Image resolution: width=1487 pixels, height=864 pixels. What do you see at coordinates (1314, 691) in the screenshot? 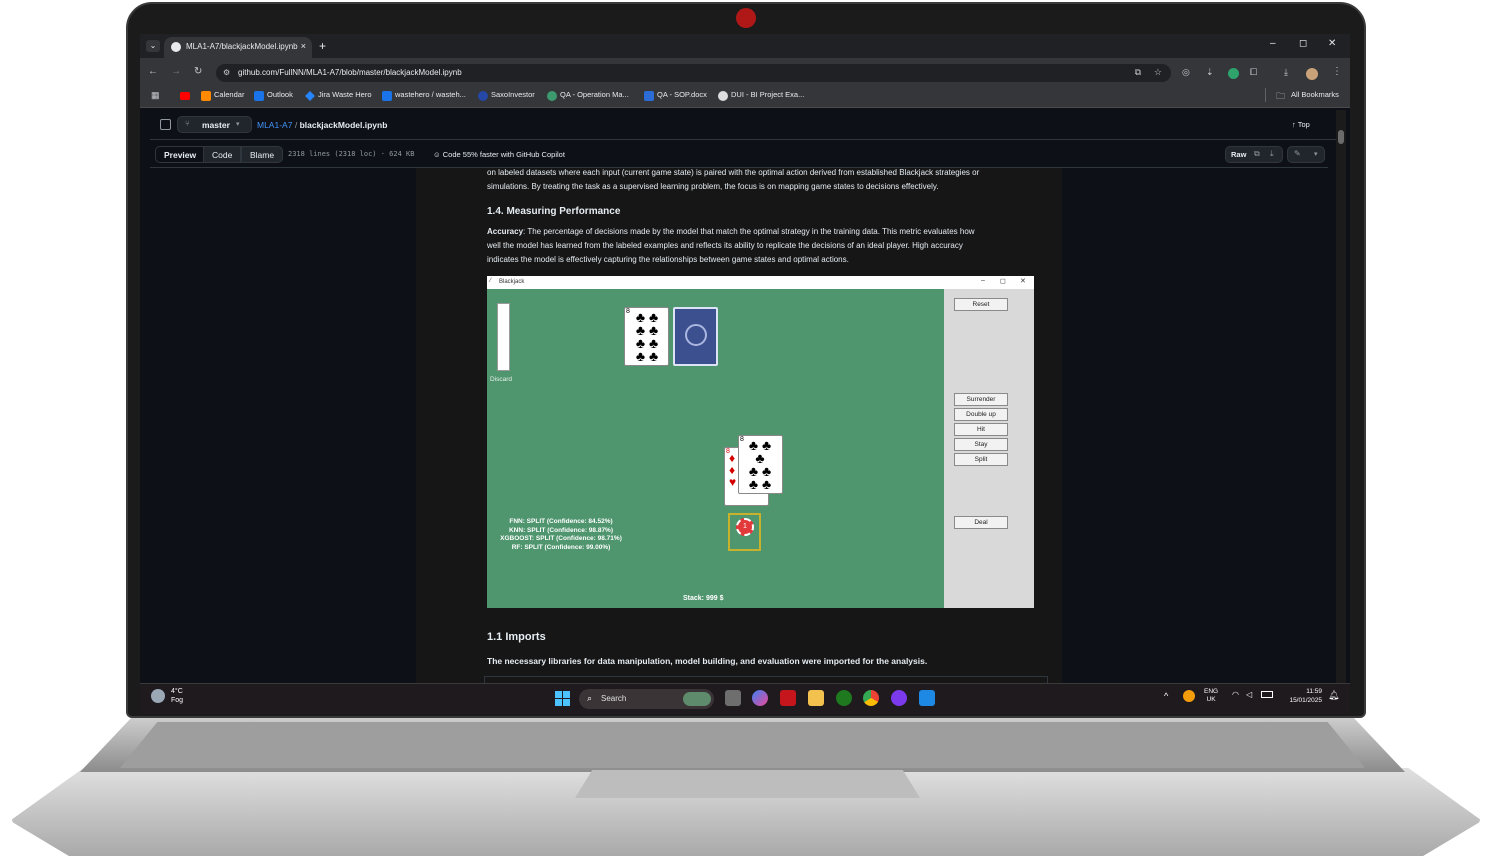
I see `clock-time: 11:59` at bounding box center [1314, 691].